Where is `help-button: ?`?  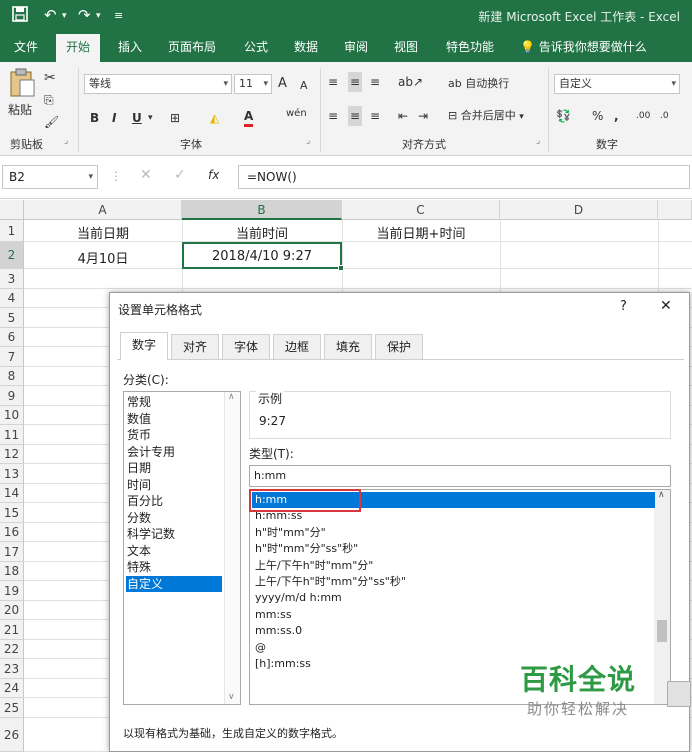
help-button: ? is located at coordinates (623, 306).